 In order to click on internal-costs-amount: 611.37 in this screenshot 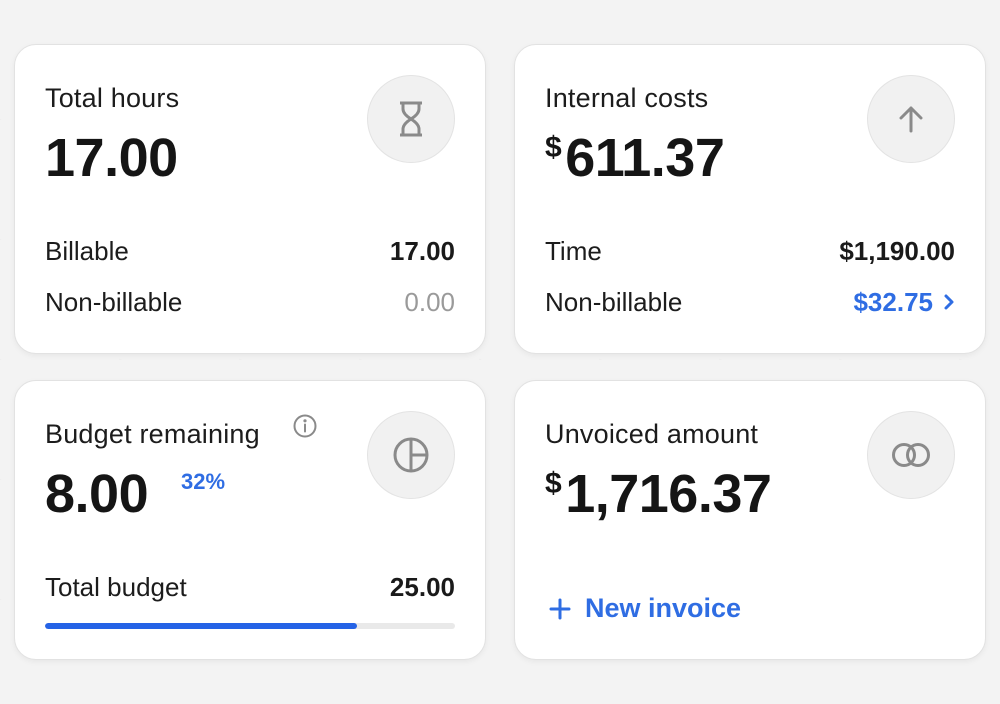, I will do `click(645, 158)`.